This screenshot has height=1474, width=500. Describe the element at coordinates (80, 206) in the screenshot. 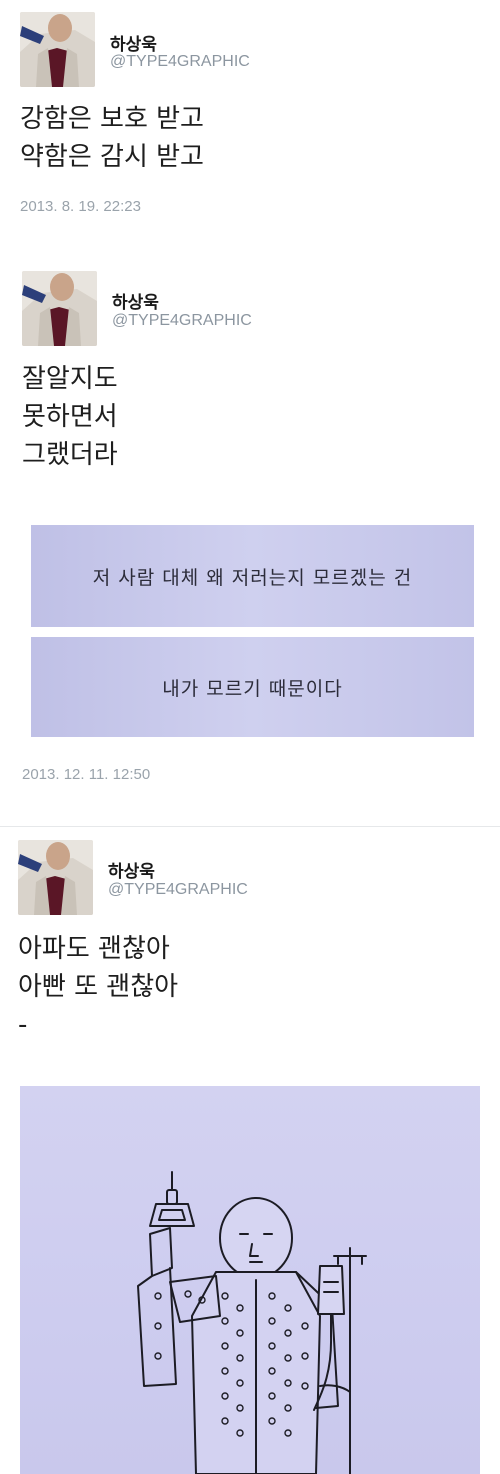

I see `tweet-timestamp: 2013. 8. 19. 22:23` at that location.